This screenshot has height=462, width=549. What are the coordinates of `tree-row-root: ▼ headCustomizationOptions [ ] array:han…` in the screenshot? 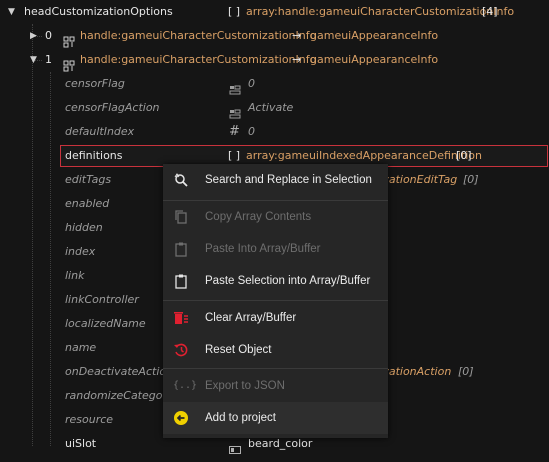 It's located at (274, 12).